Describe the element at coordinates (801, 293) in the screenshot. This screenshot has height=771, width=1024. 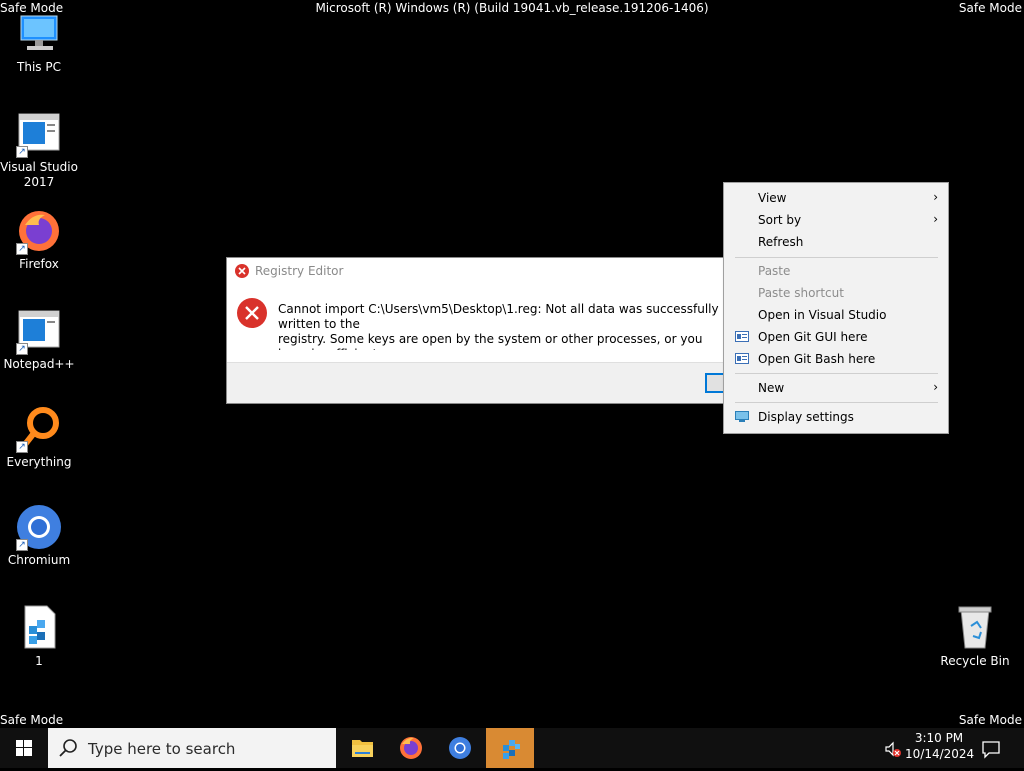
I see `menu-item-label: Paste shortcut` at that location.